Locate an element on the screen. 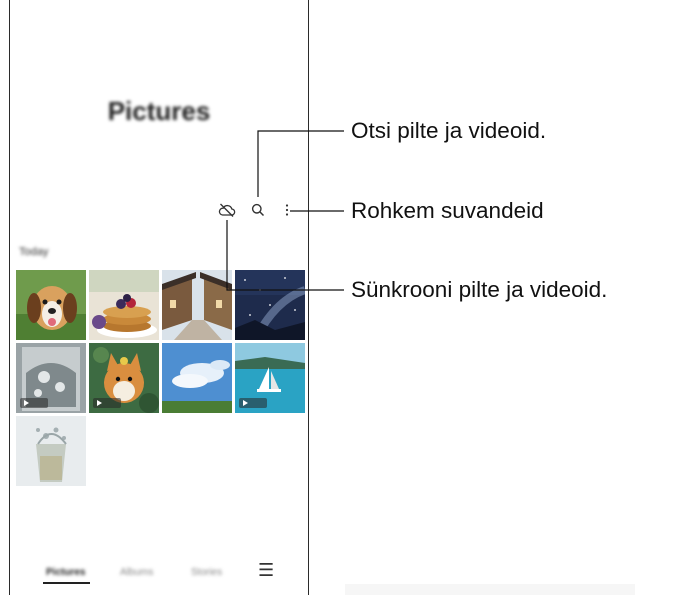 The image size is (673, 595). sync-callout-line is located at coordinates (285, 255).